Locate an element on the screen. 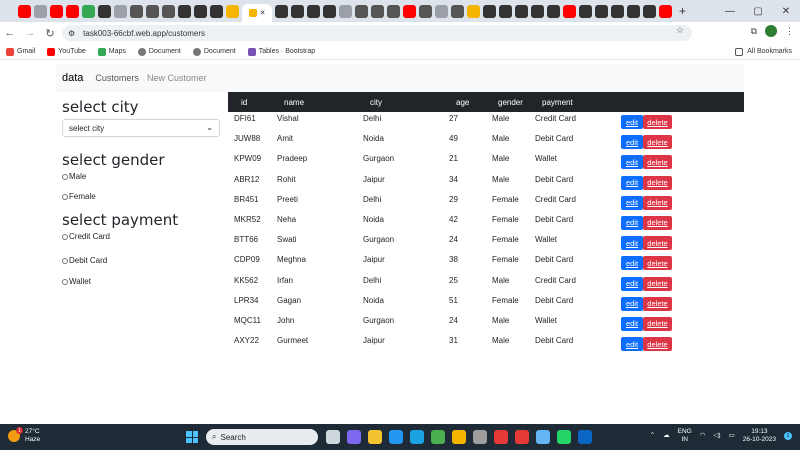 The width and height of the screenshot is (800, 450). store-icon is located at coordinates (396, 437).